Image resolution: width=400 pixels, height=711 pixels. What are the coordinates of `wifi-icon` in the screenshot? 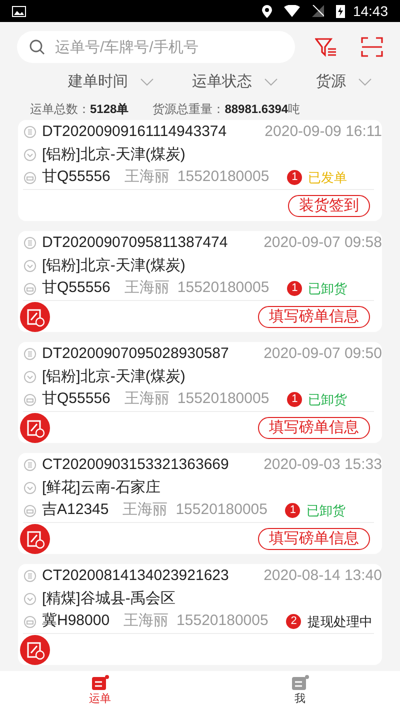 It's located at (292, 11).